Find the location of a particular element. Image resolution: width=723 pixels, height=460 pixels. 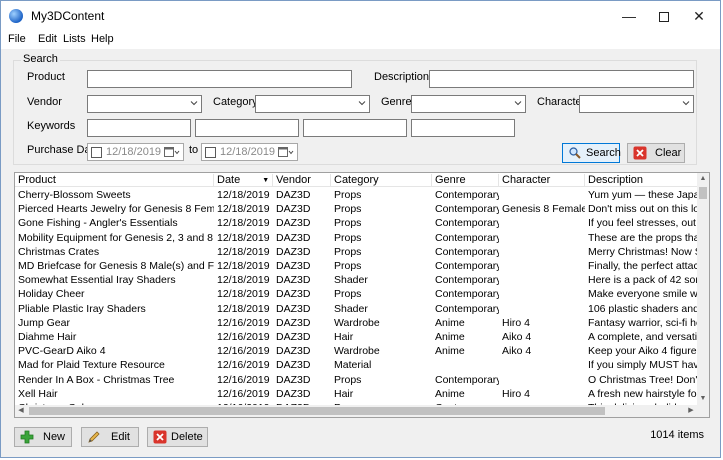

cell-description: A complete, and versatile ha is located at coordinates (642, 337).